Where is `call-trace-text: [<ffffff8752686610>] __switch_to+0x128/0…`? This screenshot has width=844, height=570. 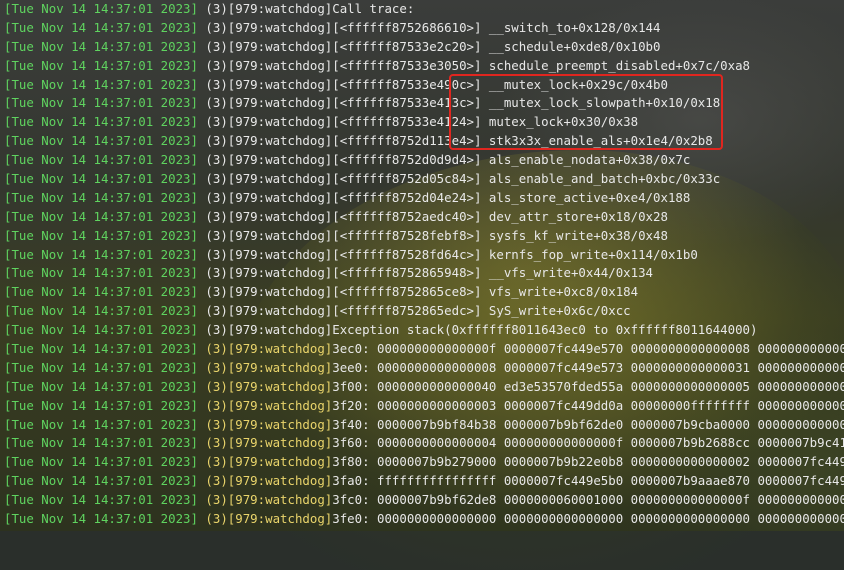 call-trace-text: [<ffffff8752686610>] __switch_to+0x128/0… is located at coordinates (496, 27).